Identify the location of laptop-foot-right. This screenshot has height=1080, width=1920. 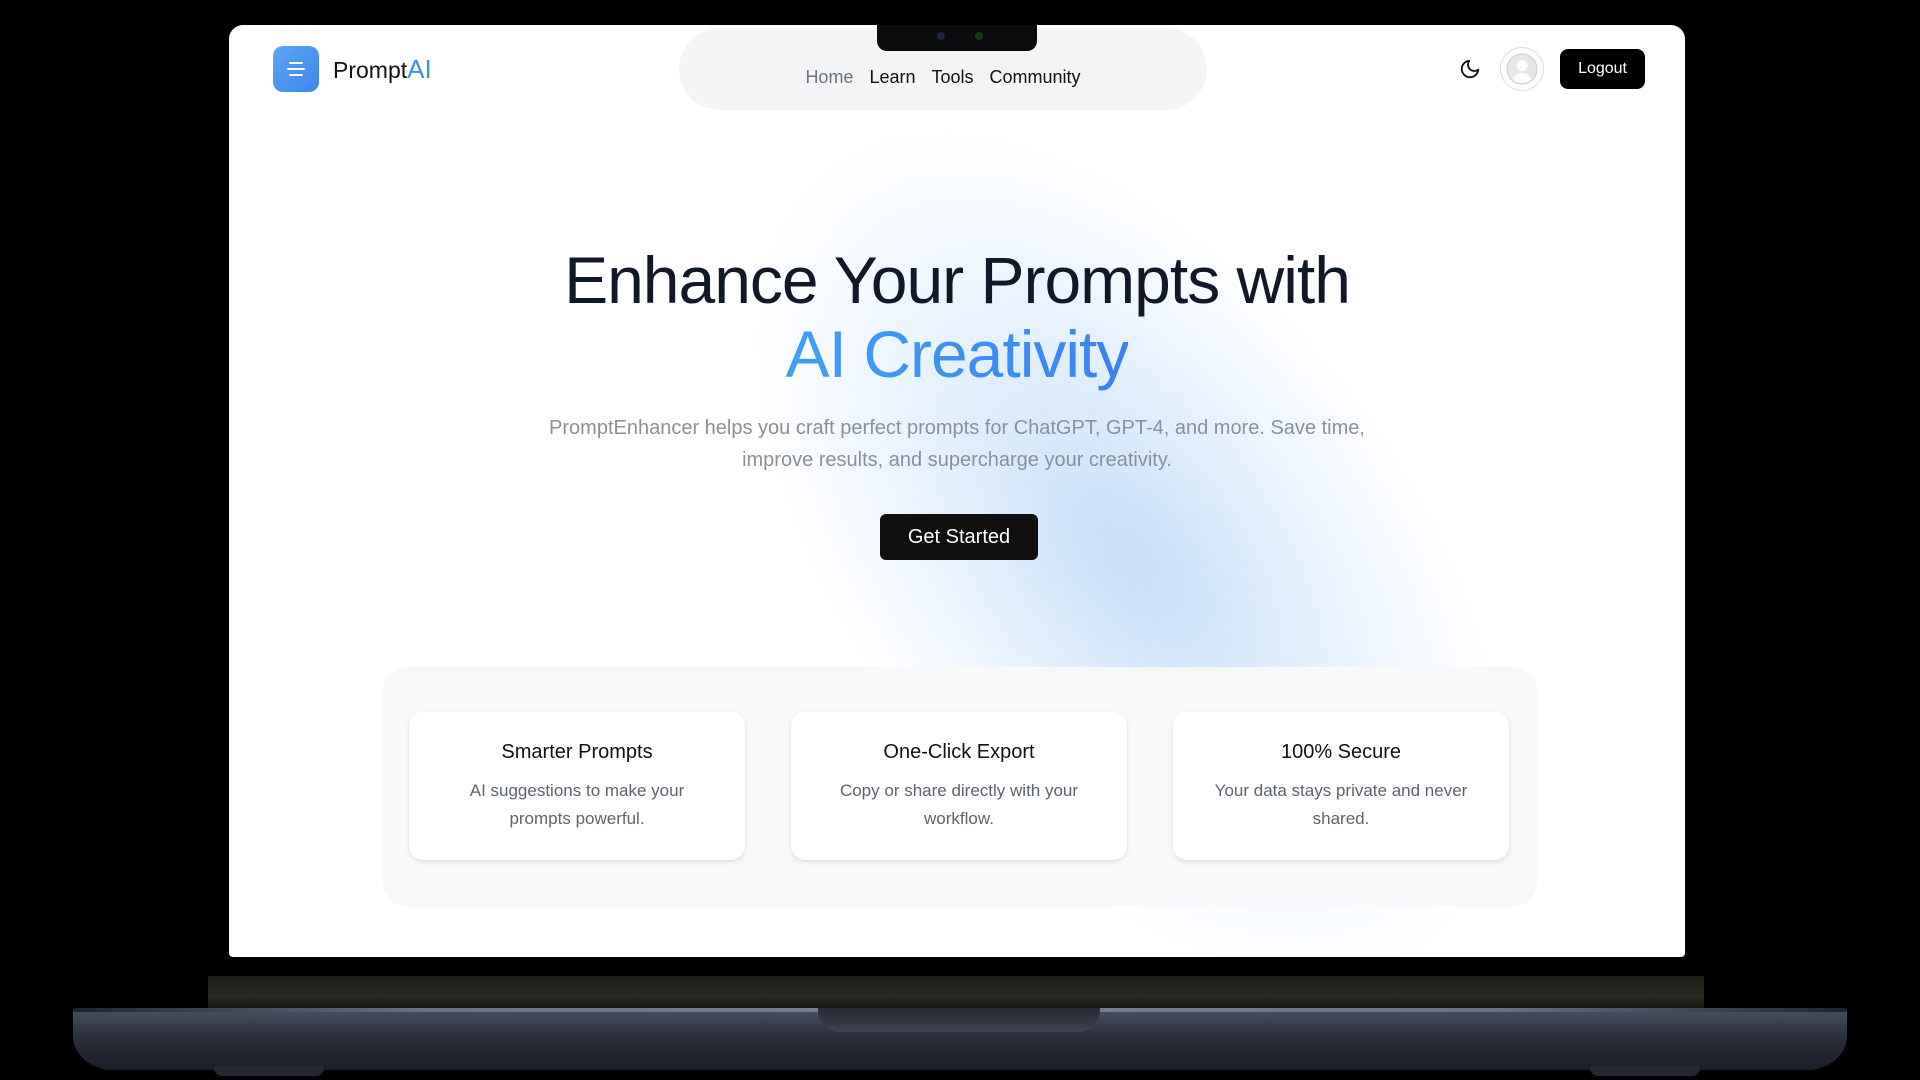
(1645, 1071).